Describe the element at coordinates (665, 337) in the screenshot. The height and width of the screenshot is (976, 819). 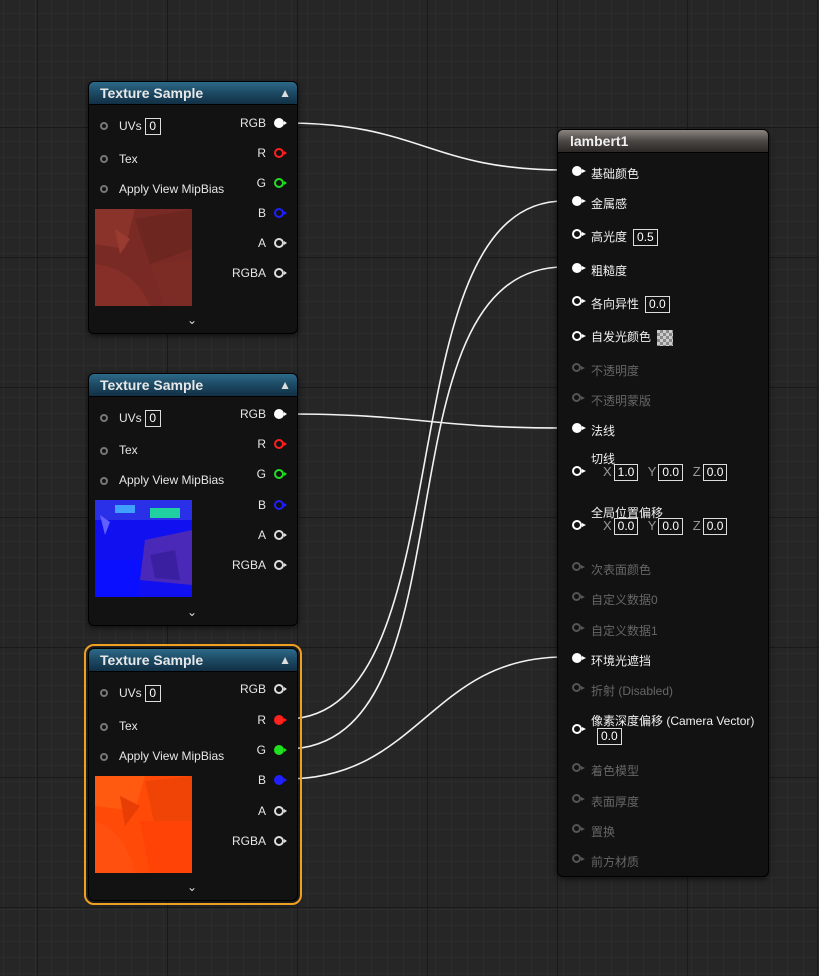
I see `emissive-color-swatch` at that location.